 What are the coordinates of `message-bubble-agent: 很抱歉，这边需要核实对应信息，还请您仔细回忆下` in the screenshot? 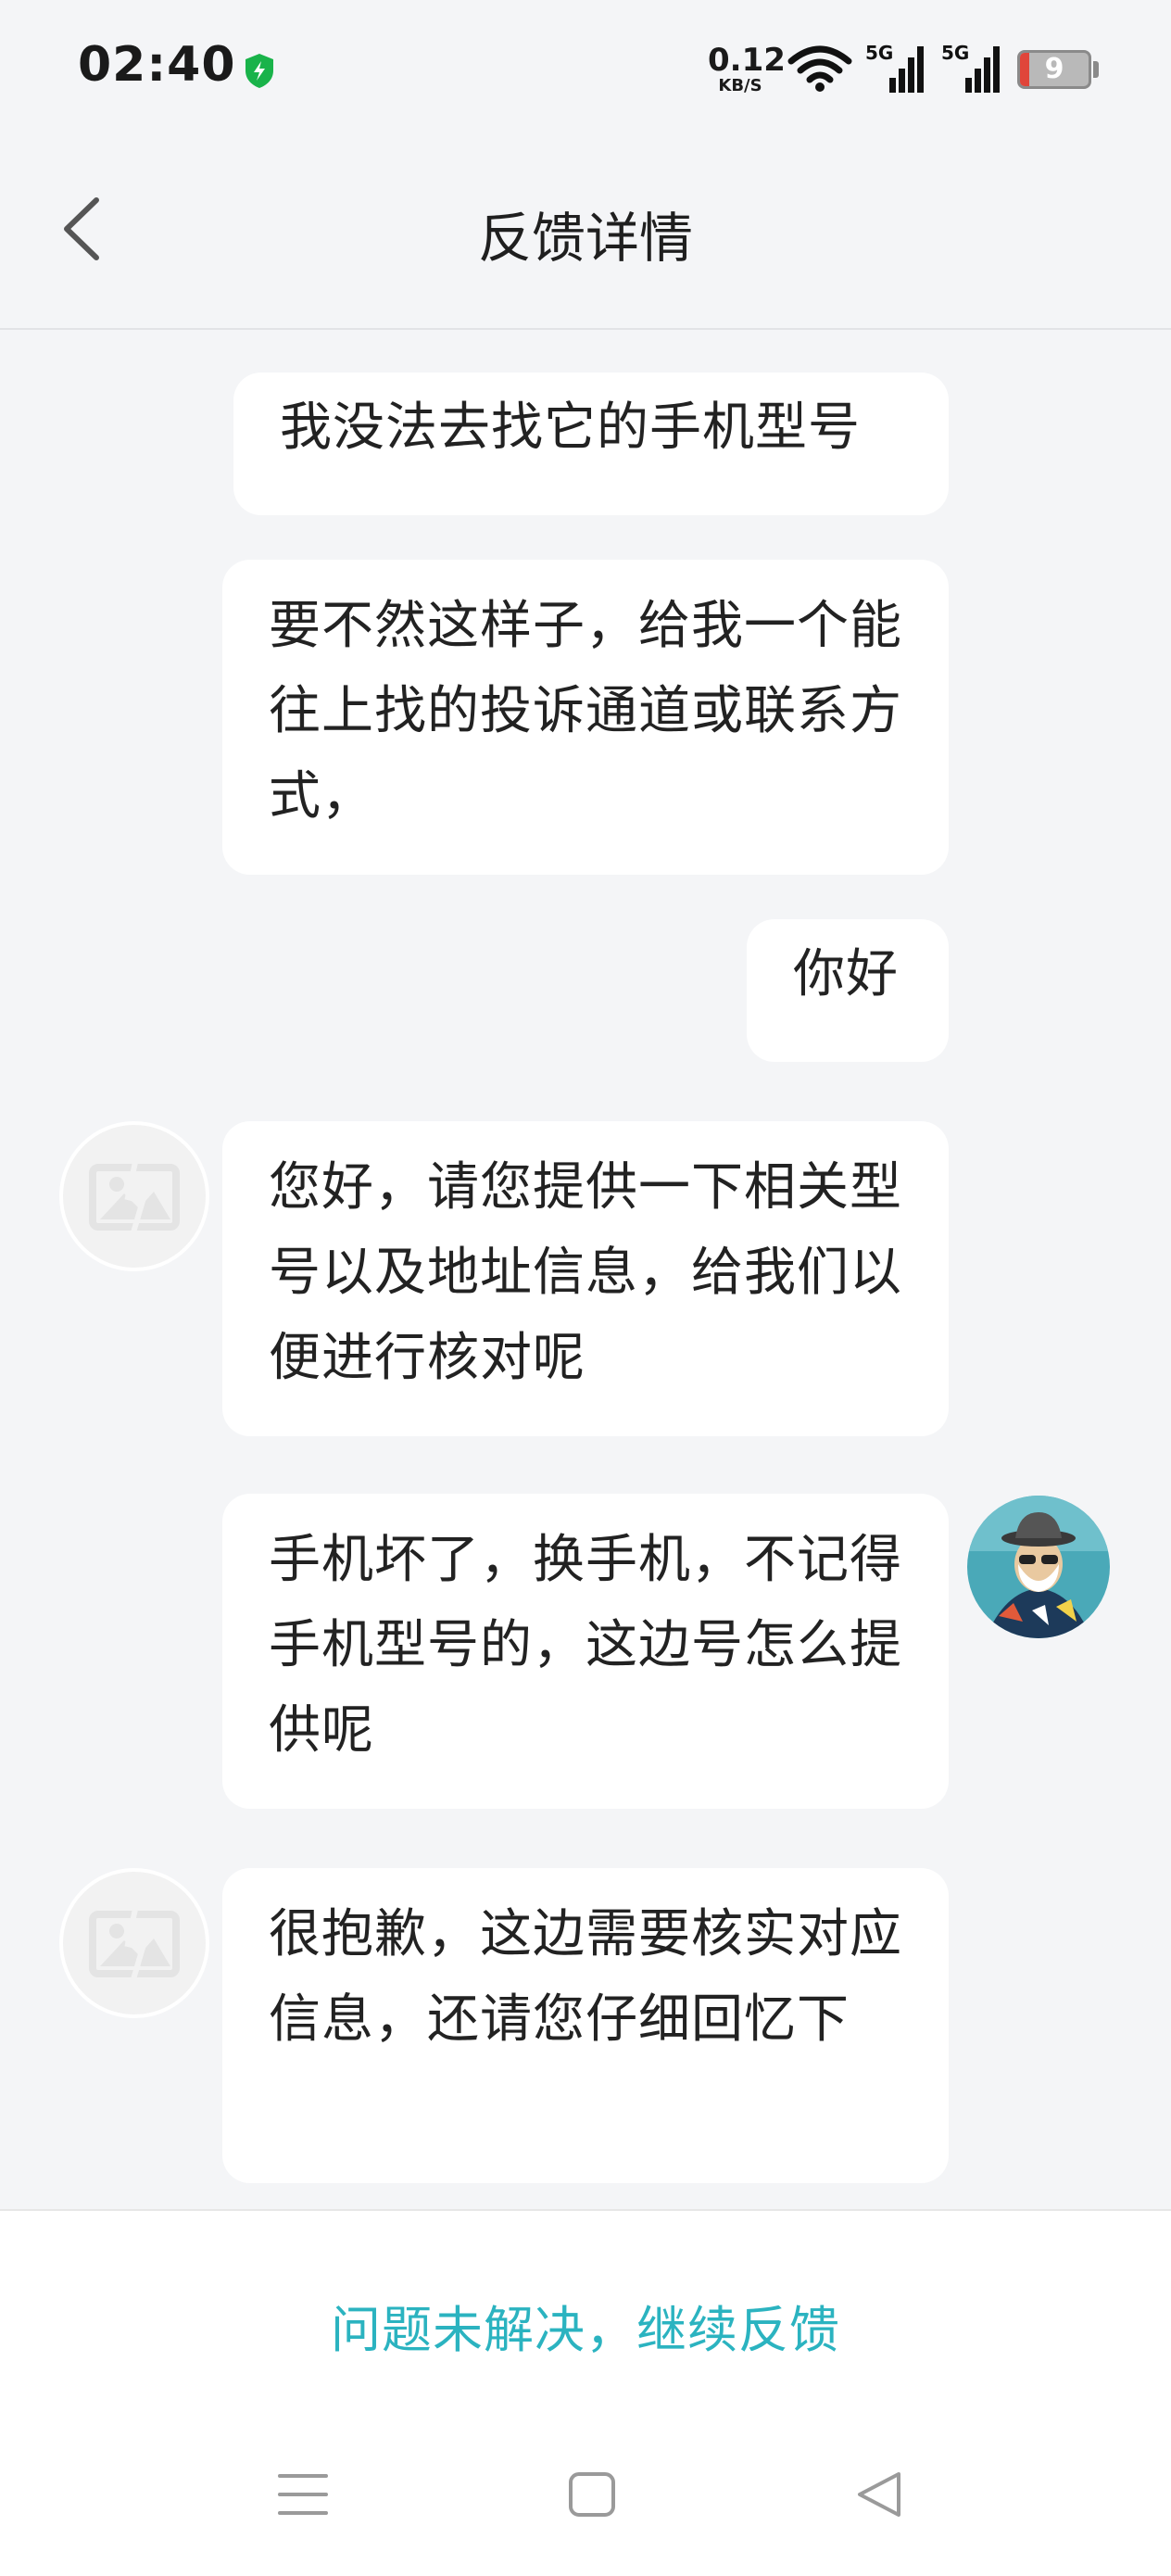 It's located at (585, 2026).